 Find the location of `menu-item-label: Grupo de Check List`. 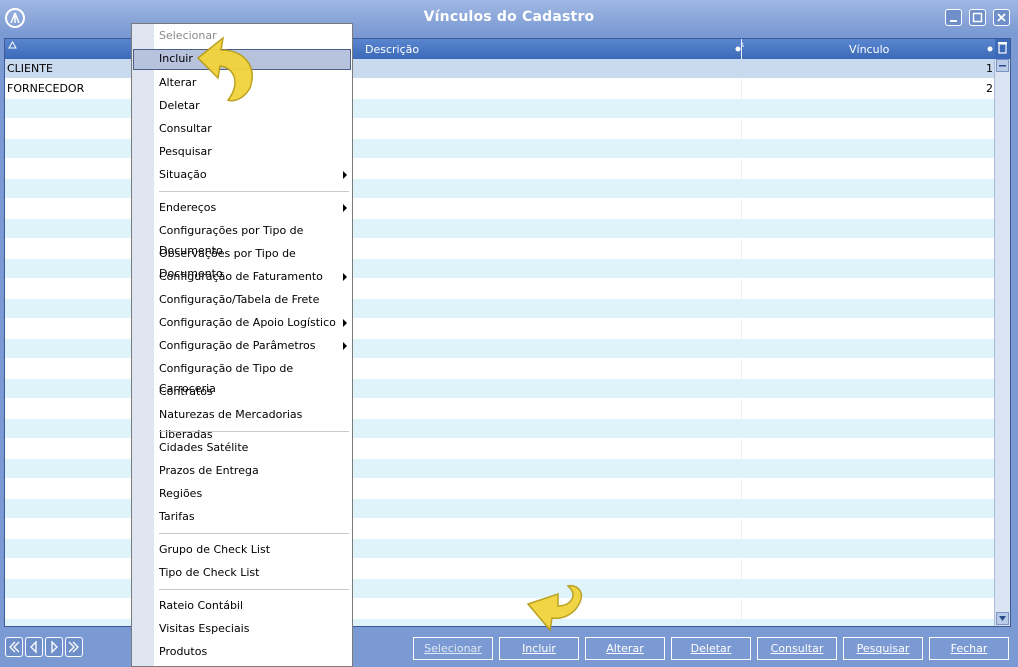

menu-item-label: Grupo de Check List is located at coordinates (215, 549).